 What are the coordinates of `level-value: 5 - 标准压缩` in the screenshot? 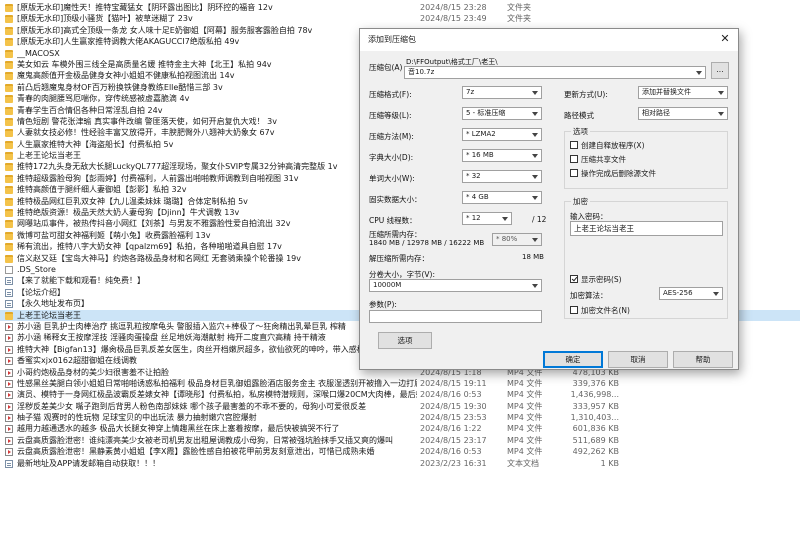 It's located at (486, 113).